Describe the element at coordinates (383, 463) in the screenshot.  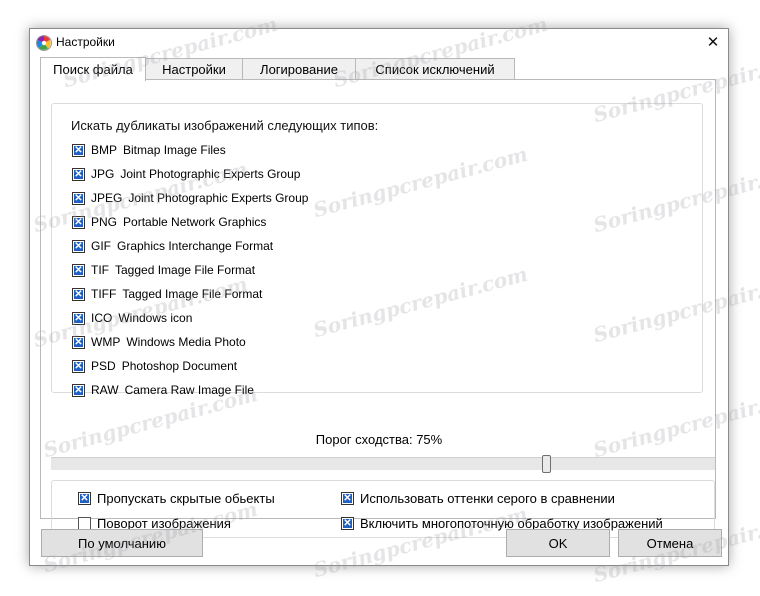
I see `similarity-slider-track` at that location.